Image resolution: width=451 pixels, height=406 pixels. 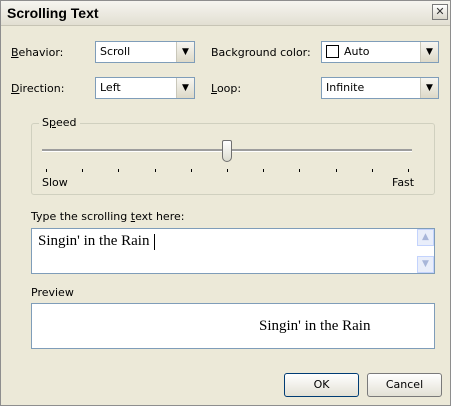 I want to click on direction-label-rest: irection:, so click(x=42, y=88).